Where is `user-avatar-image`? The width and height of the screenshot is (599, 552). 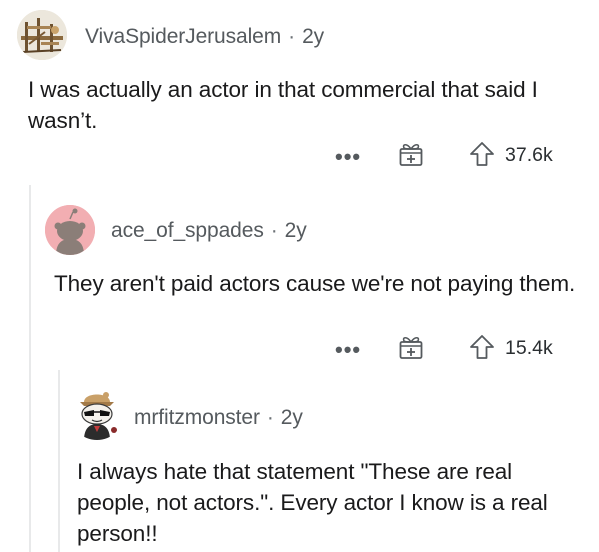
user-avatar-image is located at coordinates (42, 35).